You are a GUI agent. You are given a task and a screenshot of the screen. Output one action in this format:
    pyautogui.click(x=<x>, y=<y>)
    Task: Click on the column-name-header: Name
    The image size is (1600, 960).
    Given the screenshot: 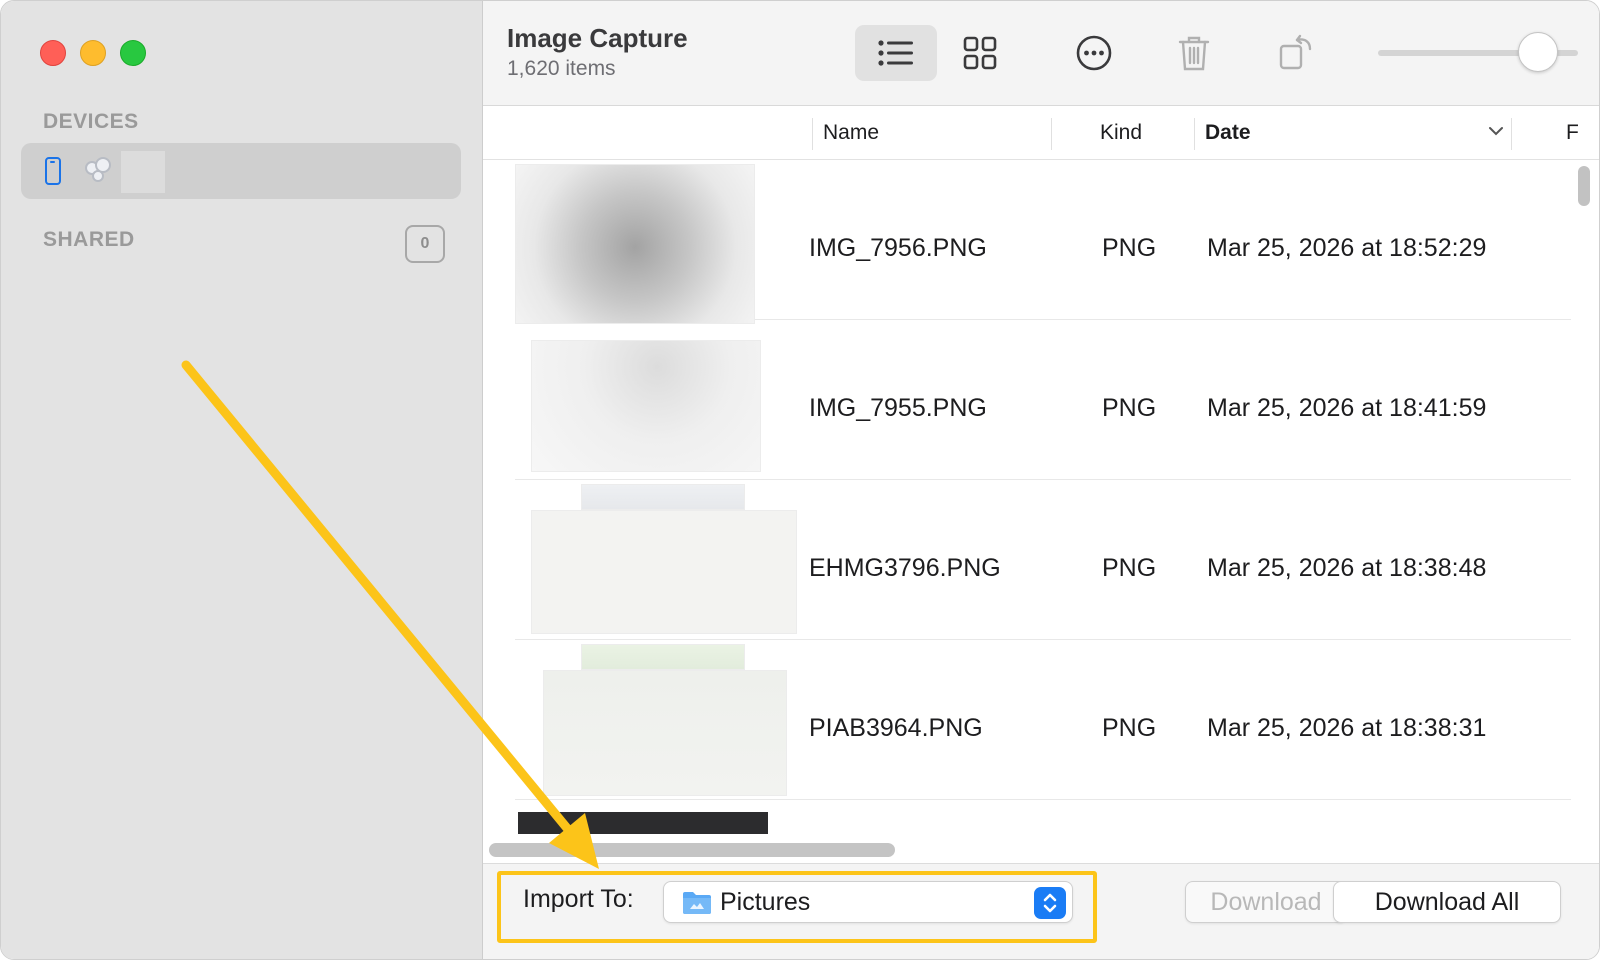 What is the action you would take?
    pyautogui.click(x=851, y=133)
    